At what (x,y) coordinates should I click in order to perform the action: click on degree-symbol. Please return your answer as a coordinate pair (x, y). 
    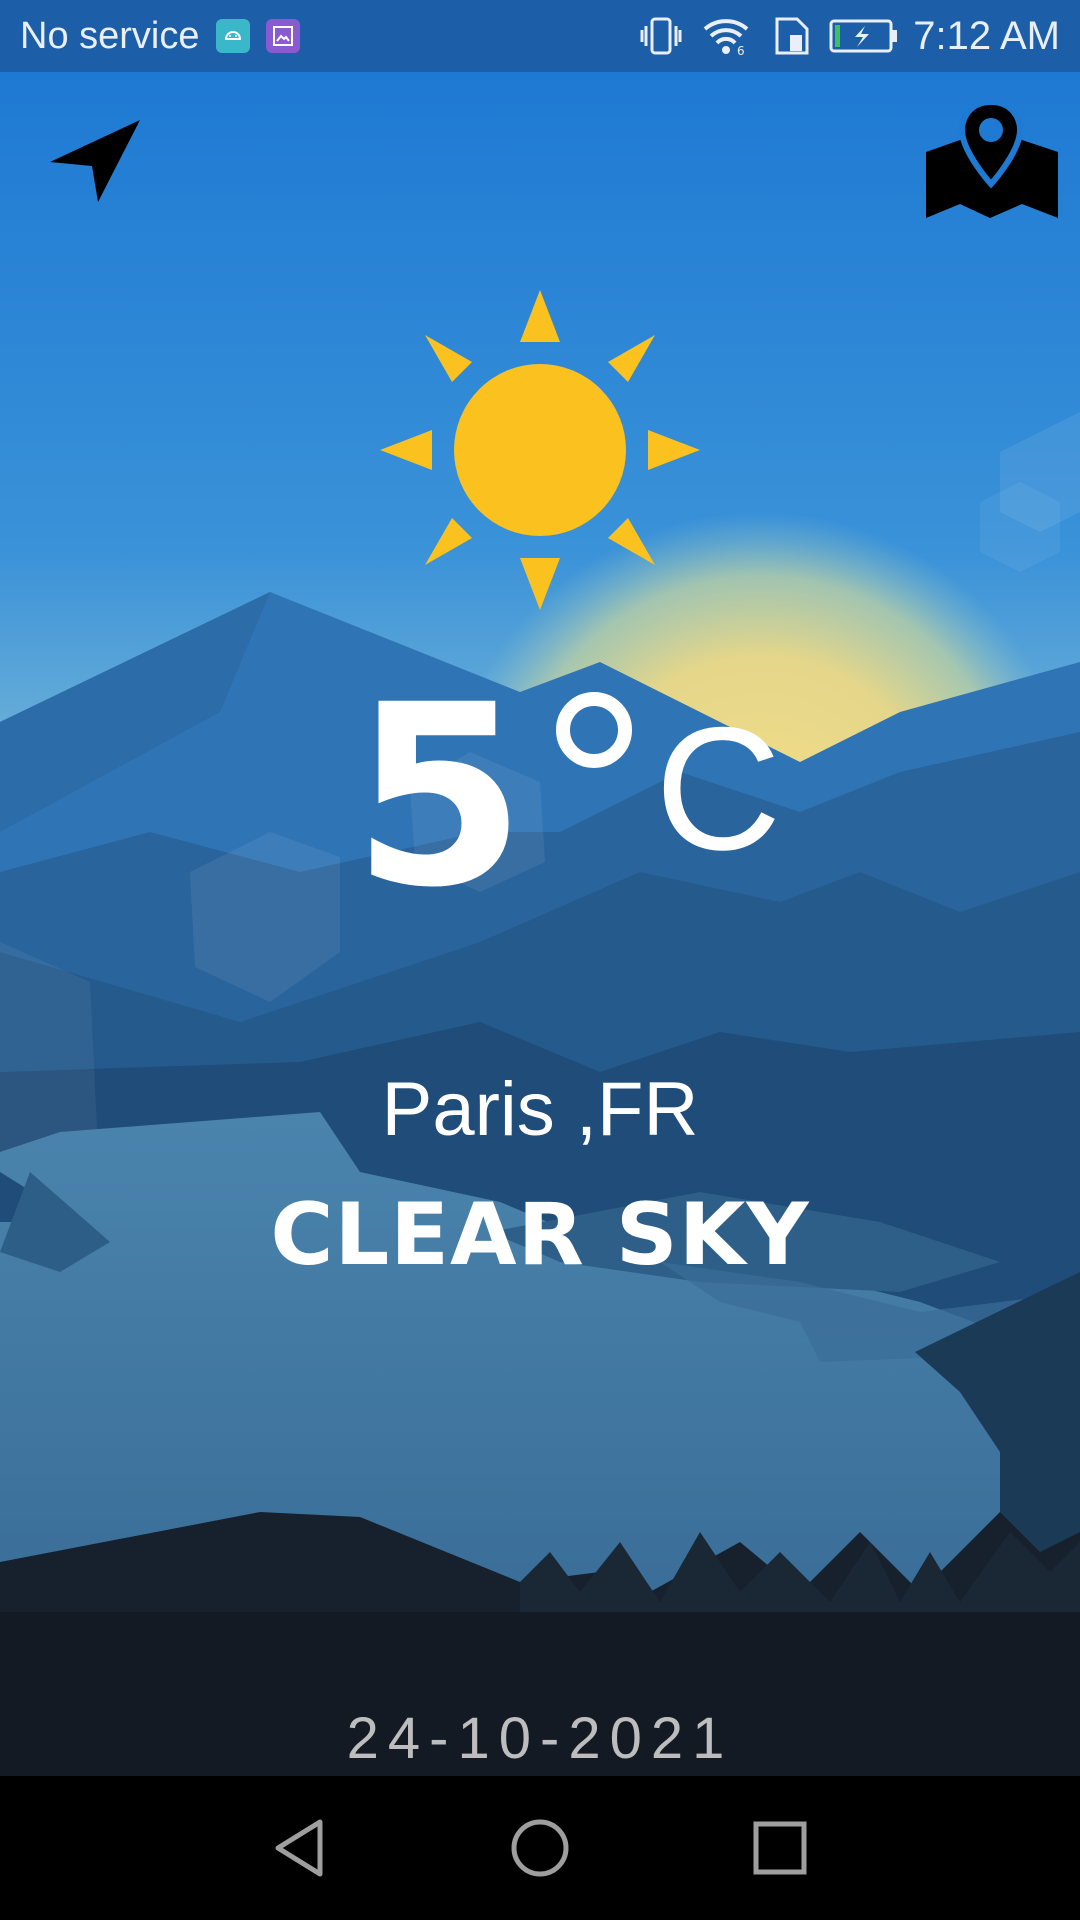
    Looking at the image, I should click on (594, 730).